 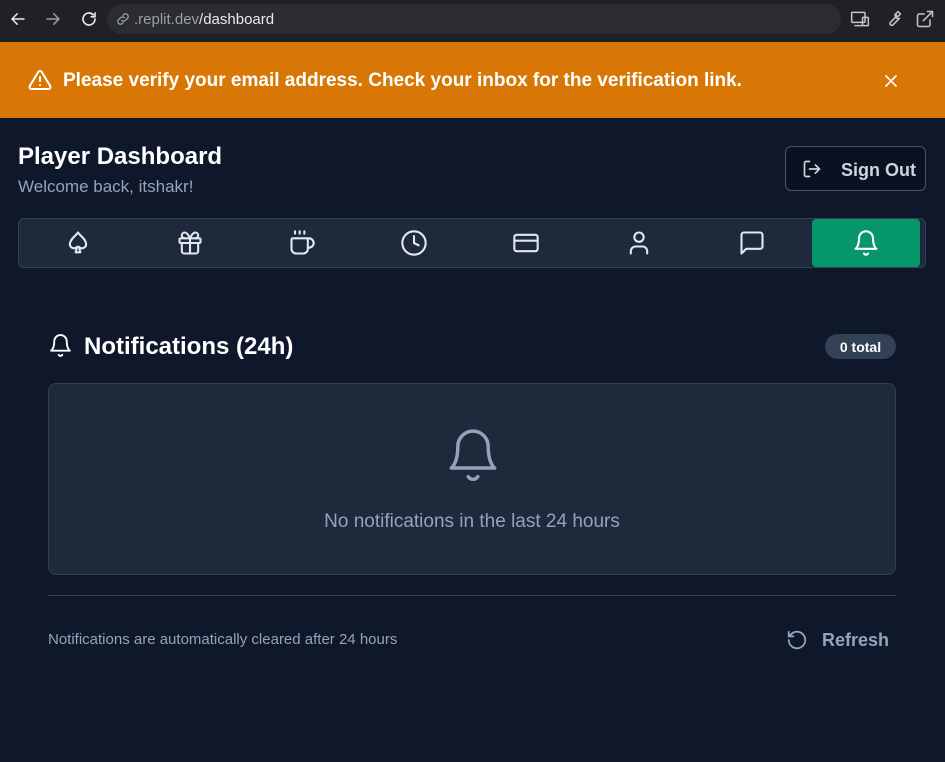 I want to click on spade-icon, so click(x=78, y=242).